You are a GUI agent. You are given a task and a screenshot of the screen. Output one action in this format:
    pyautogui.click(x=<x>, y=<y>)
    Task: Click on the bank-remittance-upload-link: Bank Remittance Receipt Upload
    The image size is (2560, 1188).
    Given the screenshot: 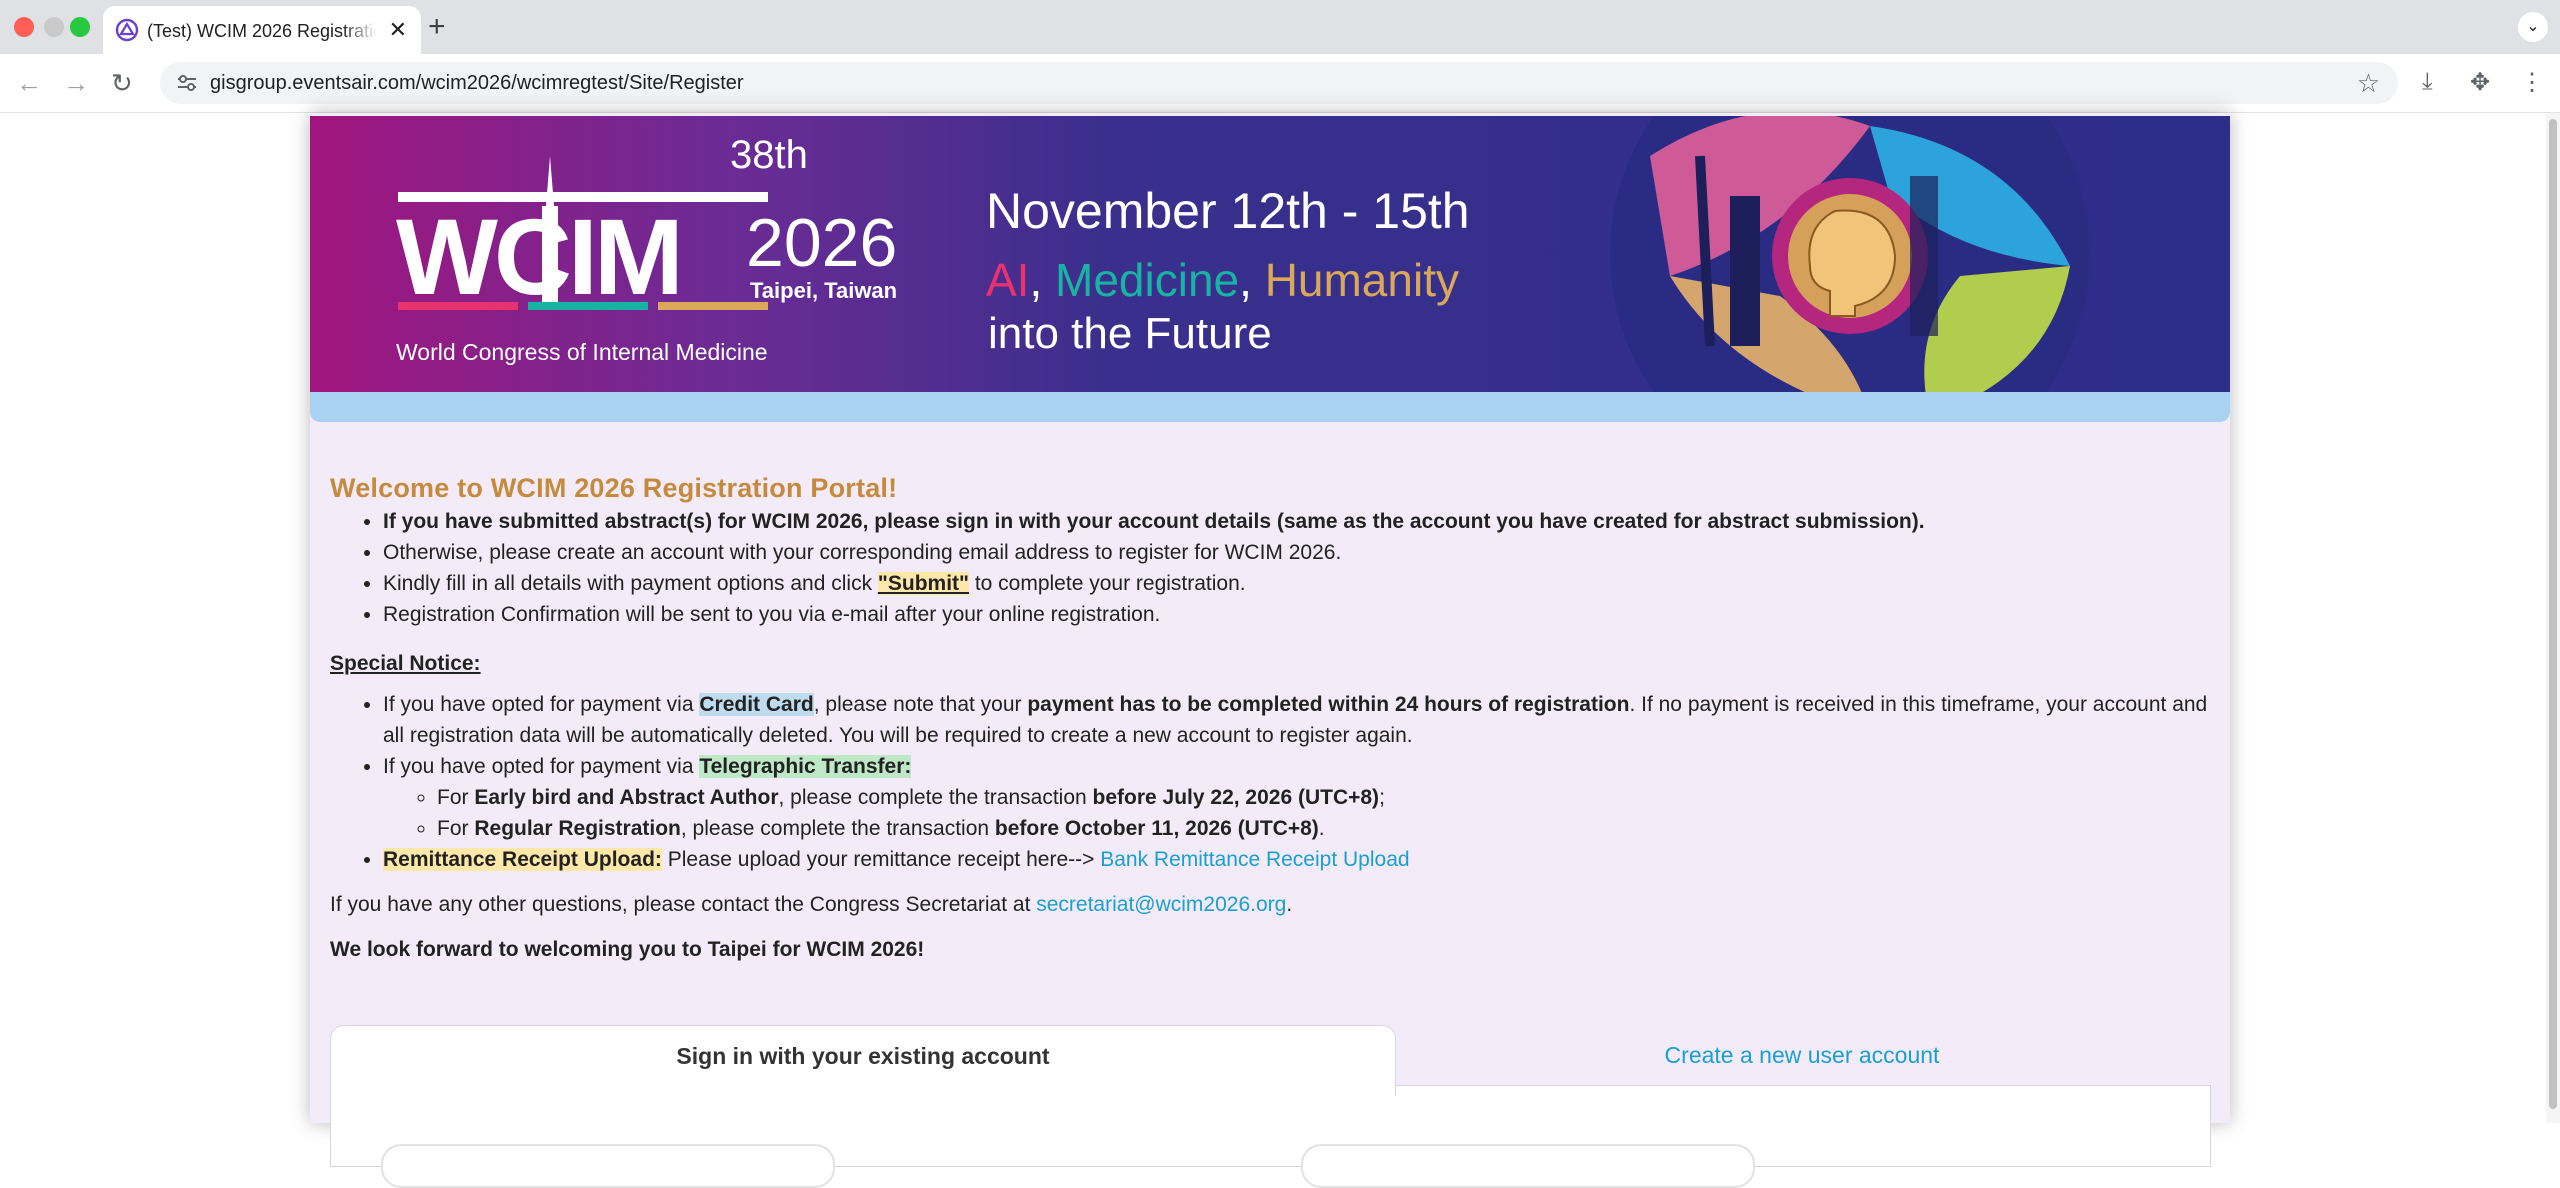 What is the action you would take?
    pyautogui.click(x=1254, y=859)
    